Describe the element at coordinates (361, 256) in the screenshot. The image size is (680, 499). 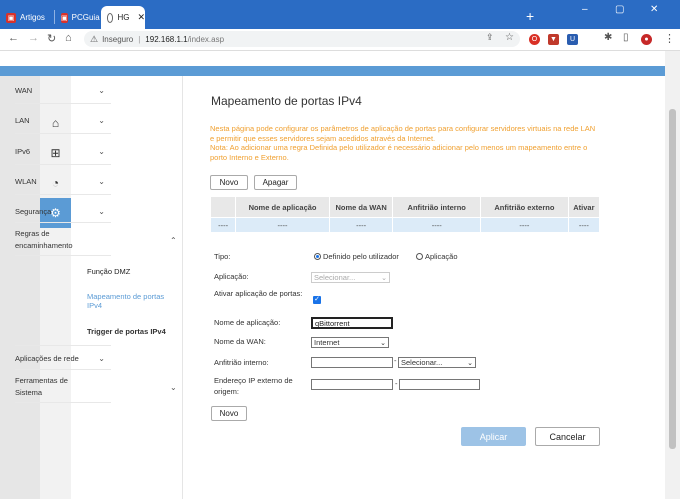
I see `type-option-user-label: Definido pelo utilizador` at that location.